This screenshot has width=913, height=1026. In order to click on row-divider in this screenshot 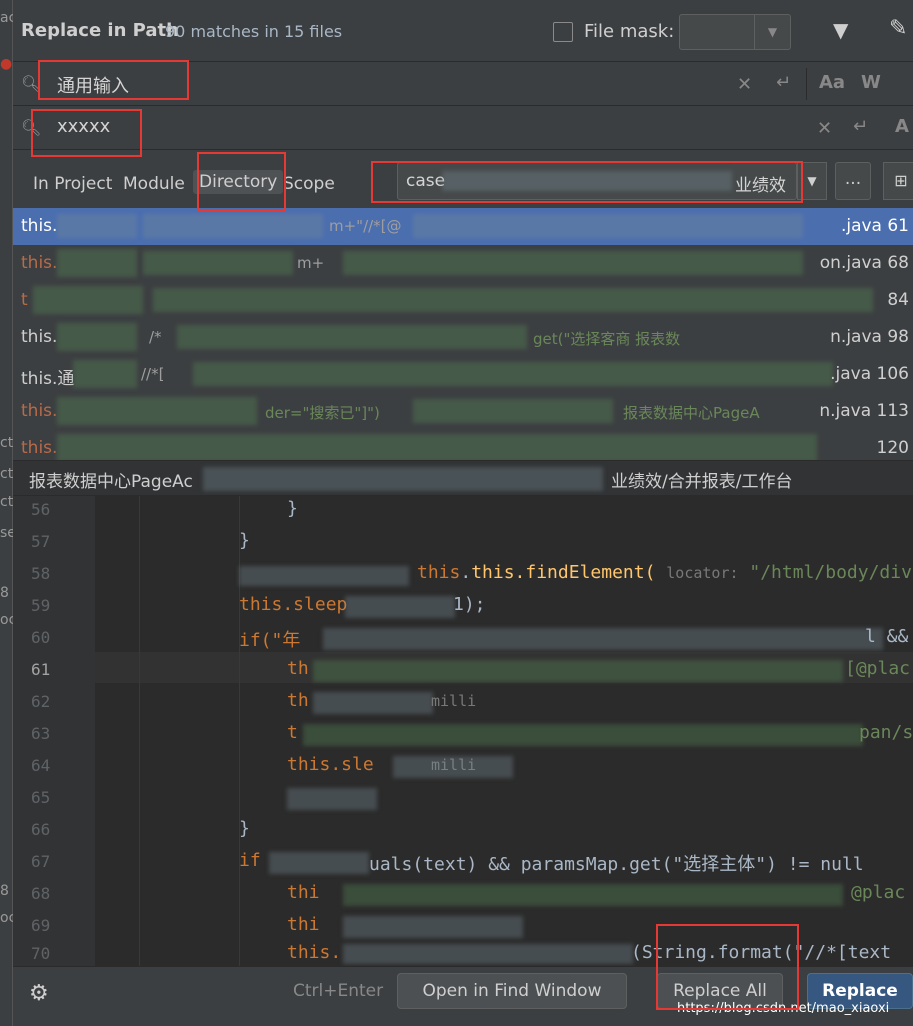, I will do `click(806, 84)`.